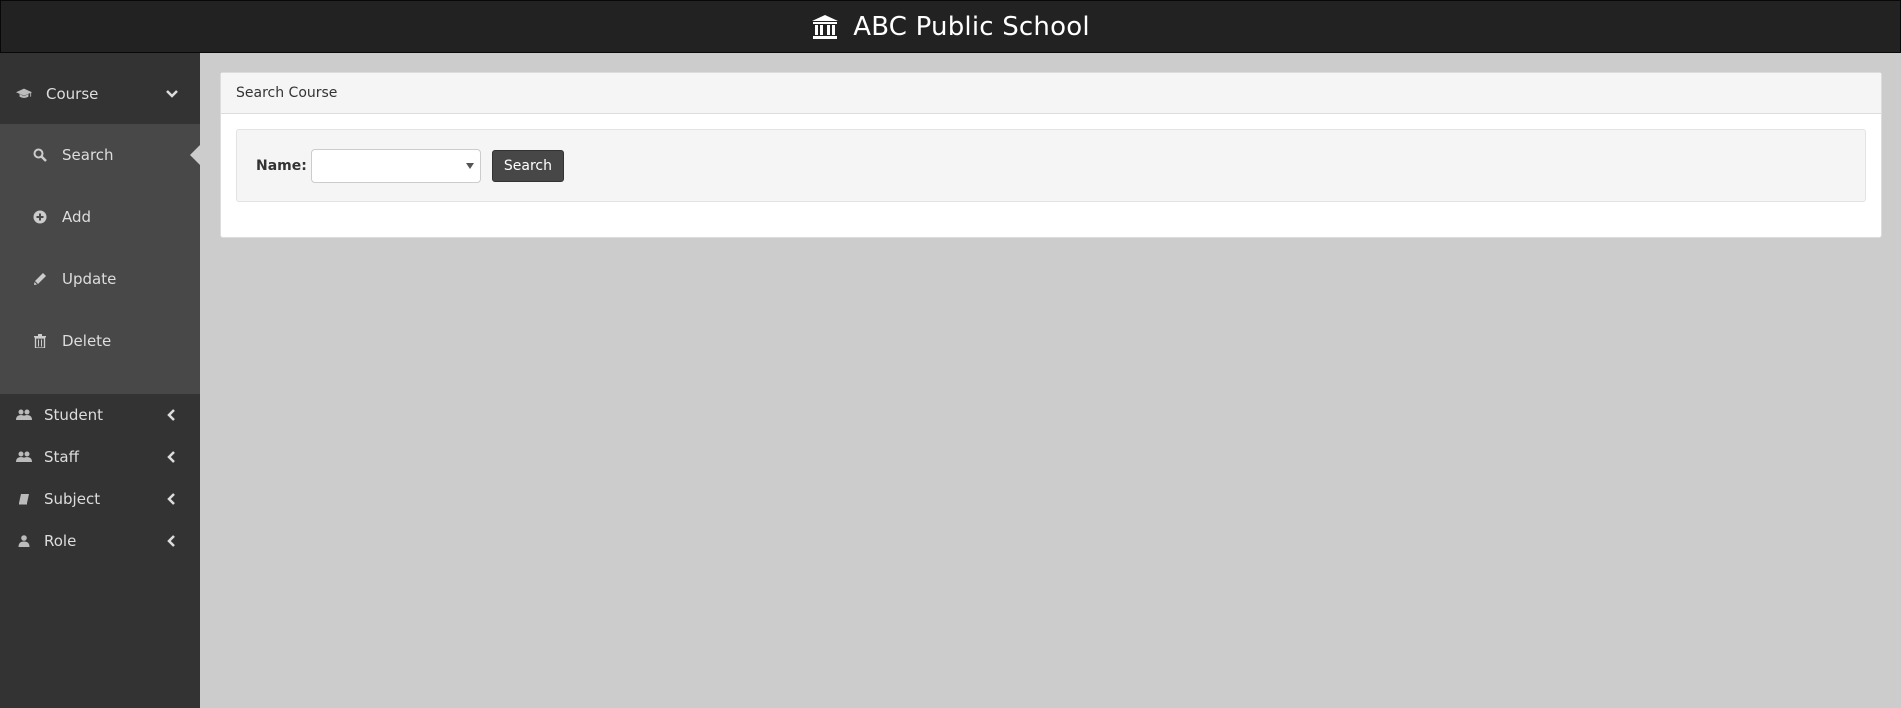  I want to click on course-submenu: Search Add Update Delete, so click(100, 259).